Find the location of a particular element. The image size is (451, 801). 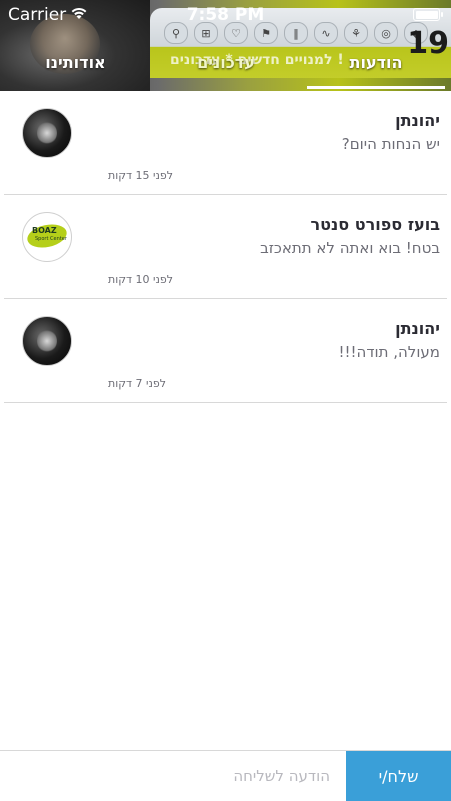

message-sender: בועז ספורט סנטר is located at coordinates (375, 224).